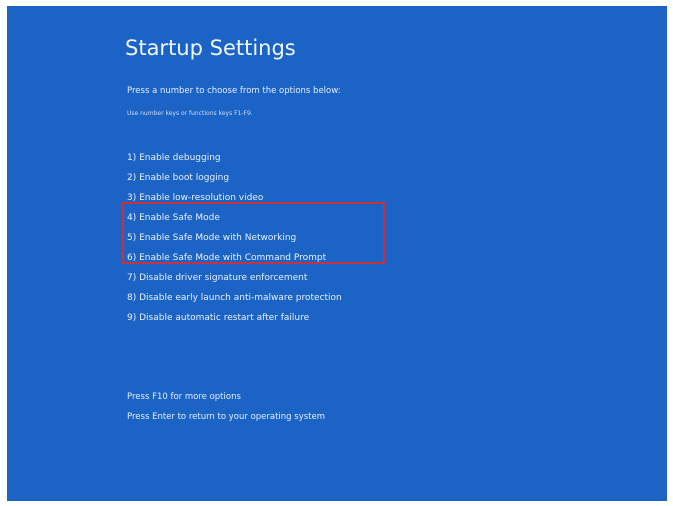 This screenshot has height=506, width=673. I want to click on option-enable-debugging: 1) Enable debugging, so click(234, 158).